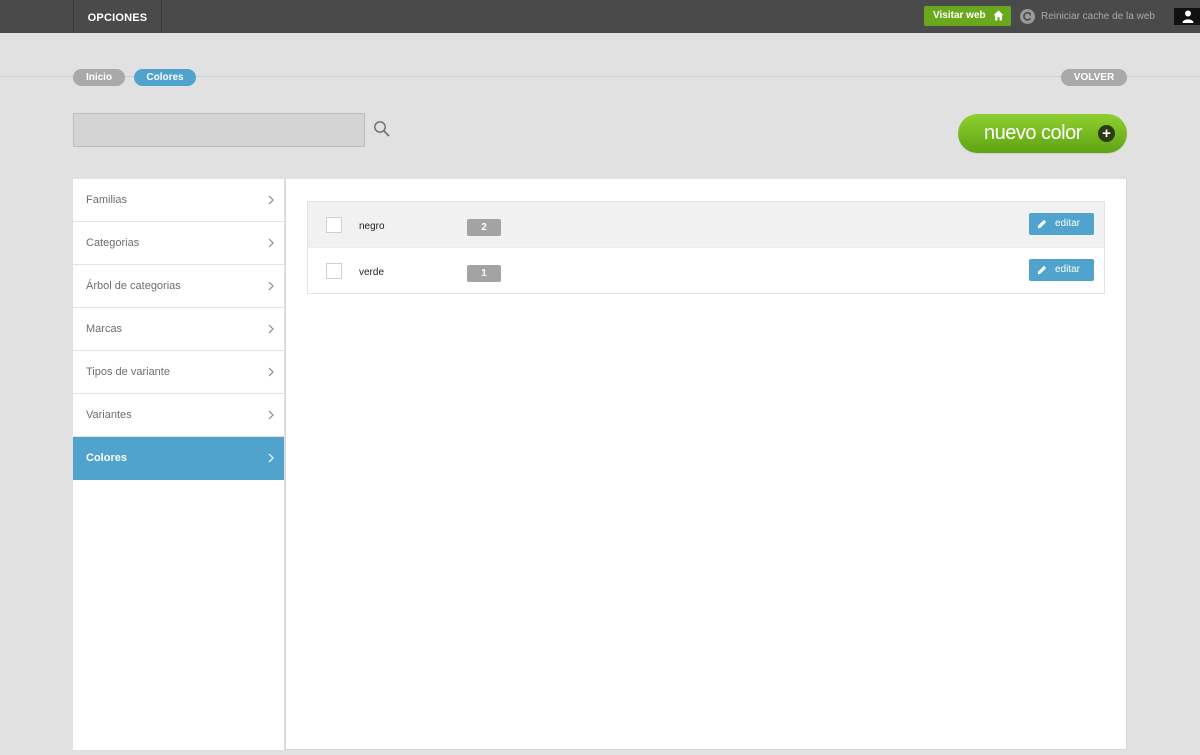 This screenshot has width=1200, height=755. I want to click on sidebar-item-label: Marcas, so click(104, 329).